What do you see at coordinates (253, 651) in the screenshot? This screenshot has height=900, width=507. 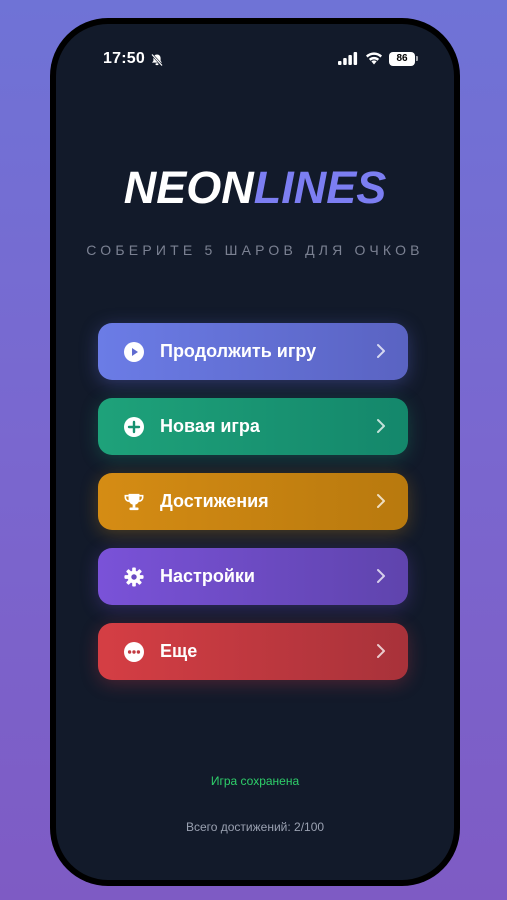 I see `more-button: Еще` at bounding box center [253, 651].